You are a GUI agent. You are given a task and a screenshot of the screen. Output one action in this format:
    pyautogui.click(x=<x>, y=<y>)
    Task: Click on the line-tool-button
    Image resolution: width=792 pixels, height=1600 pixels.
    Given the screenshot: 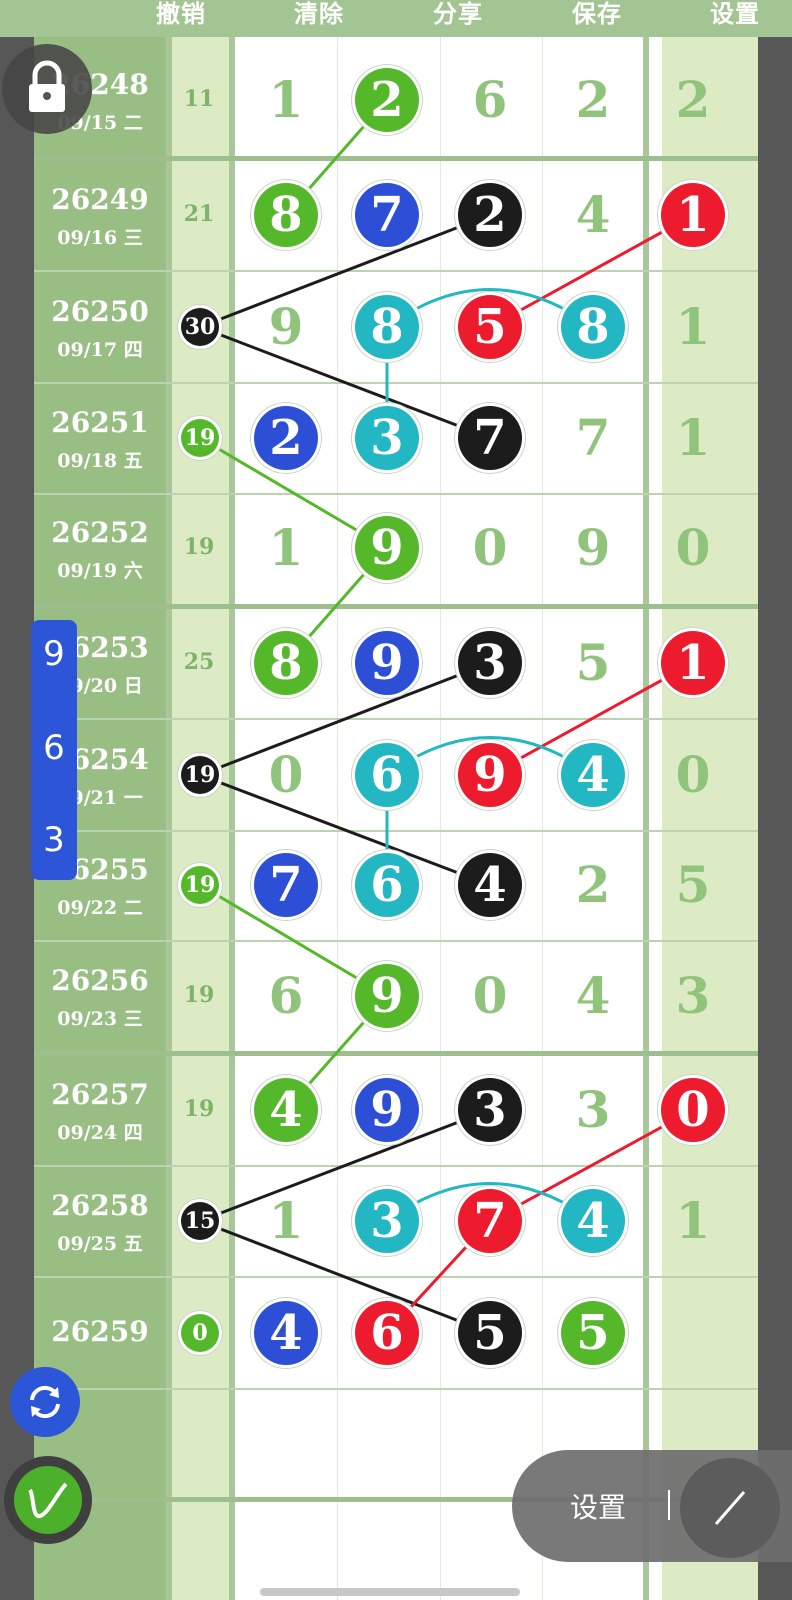 What is the action you would take?
    pyautogui.click(x=730, y=1508)
    